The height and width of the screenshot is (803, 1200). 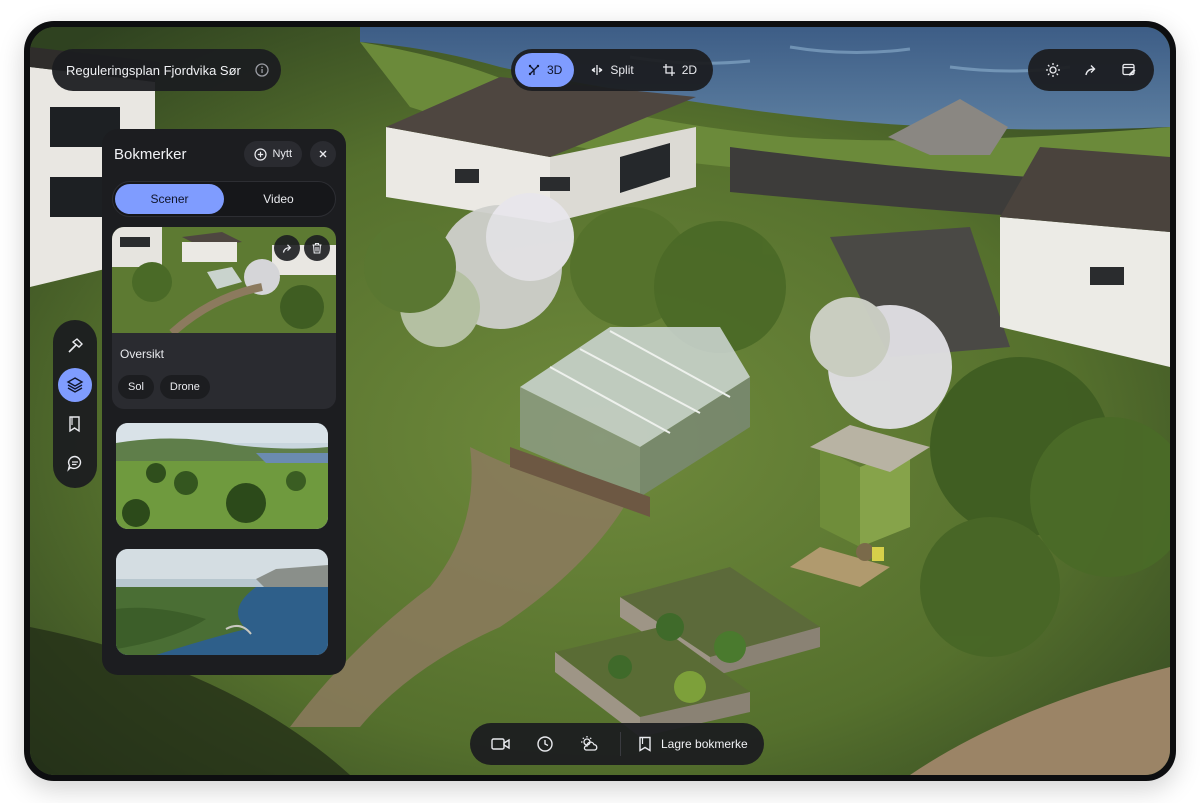 I want to click on view-3d-button: 3D, so click(x=545, y=70).